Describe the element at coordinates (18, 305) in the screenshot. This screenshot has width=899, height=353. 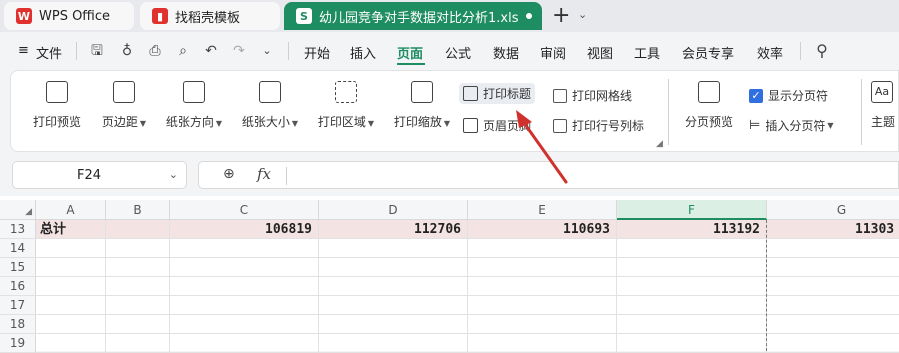
I see `row-header: 17` at that location.